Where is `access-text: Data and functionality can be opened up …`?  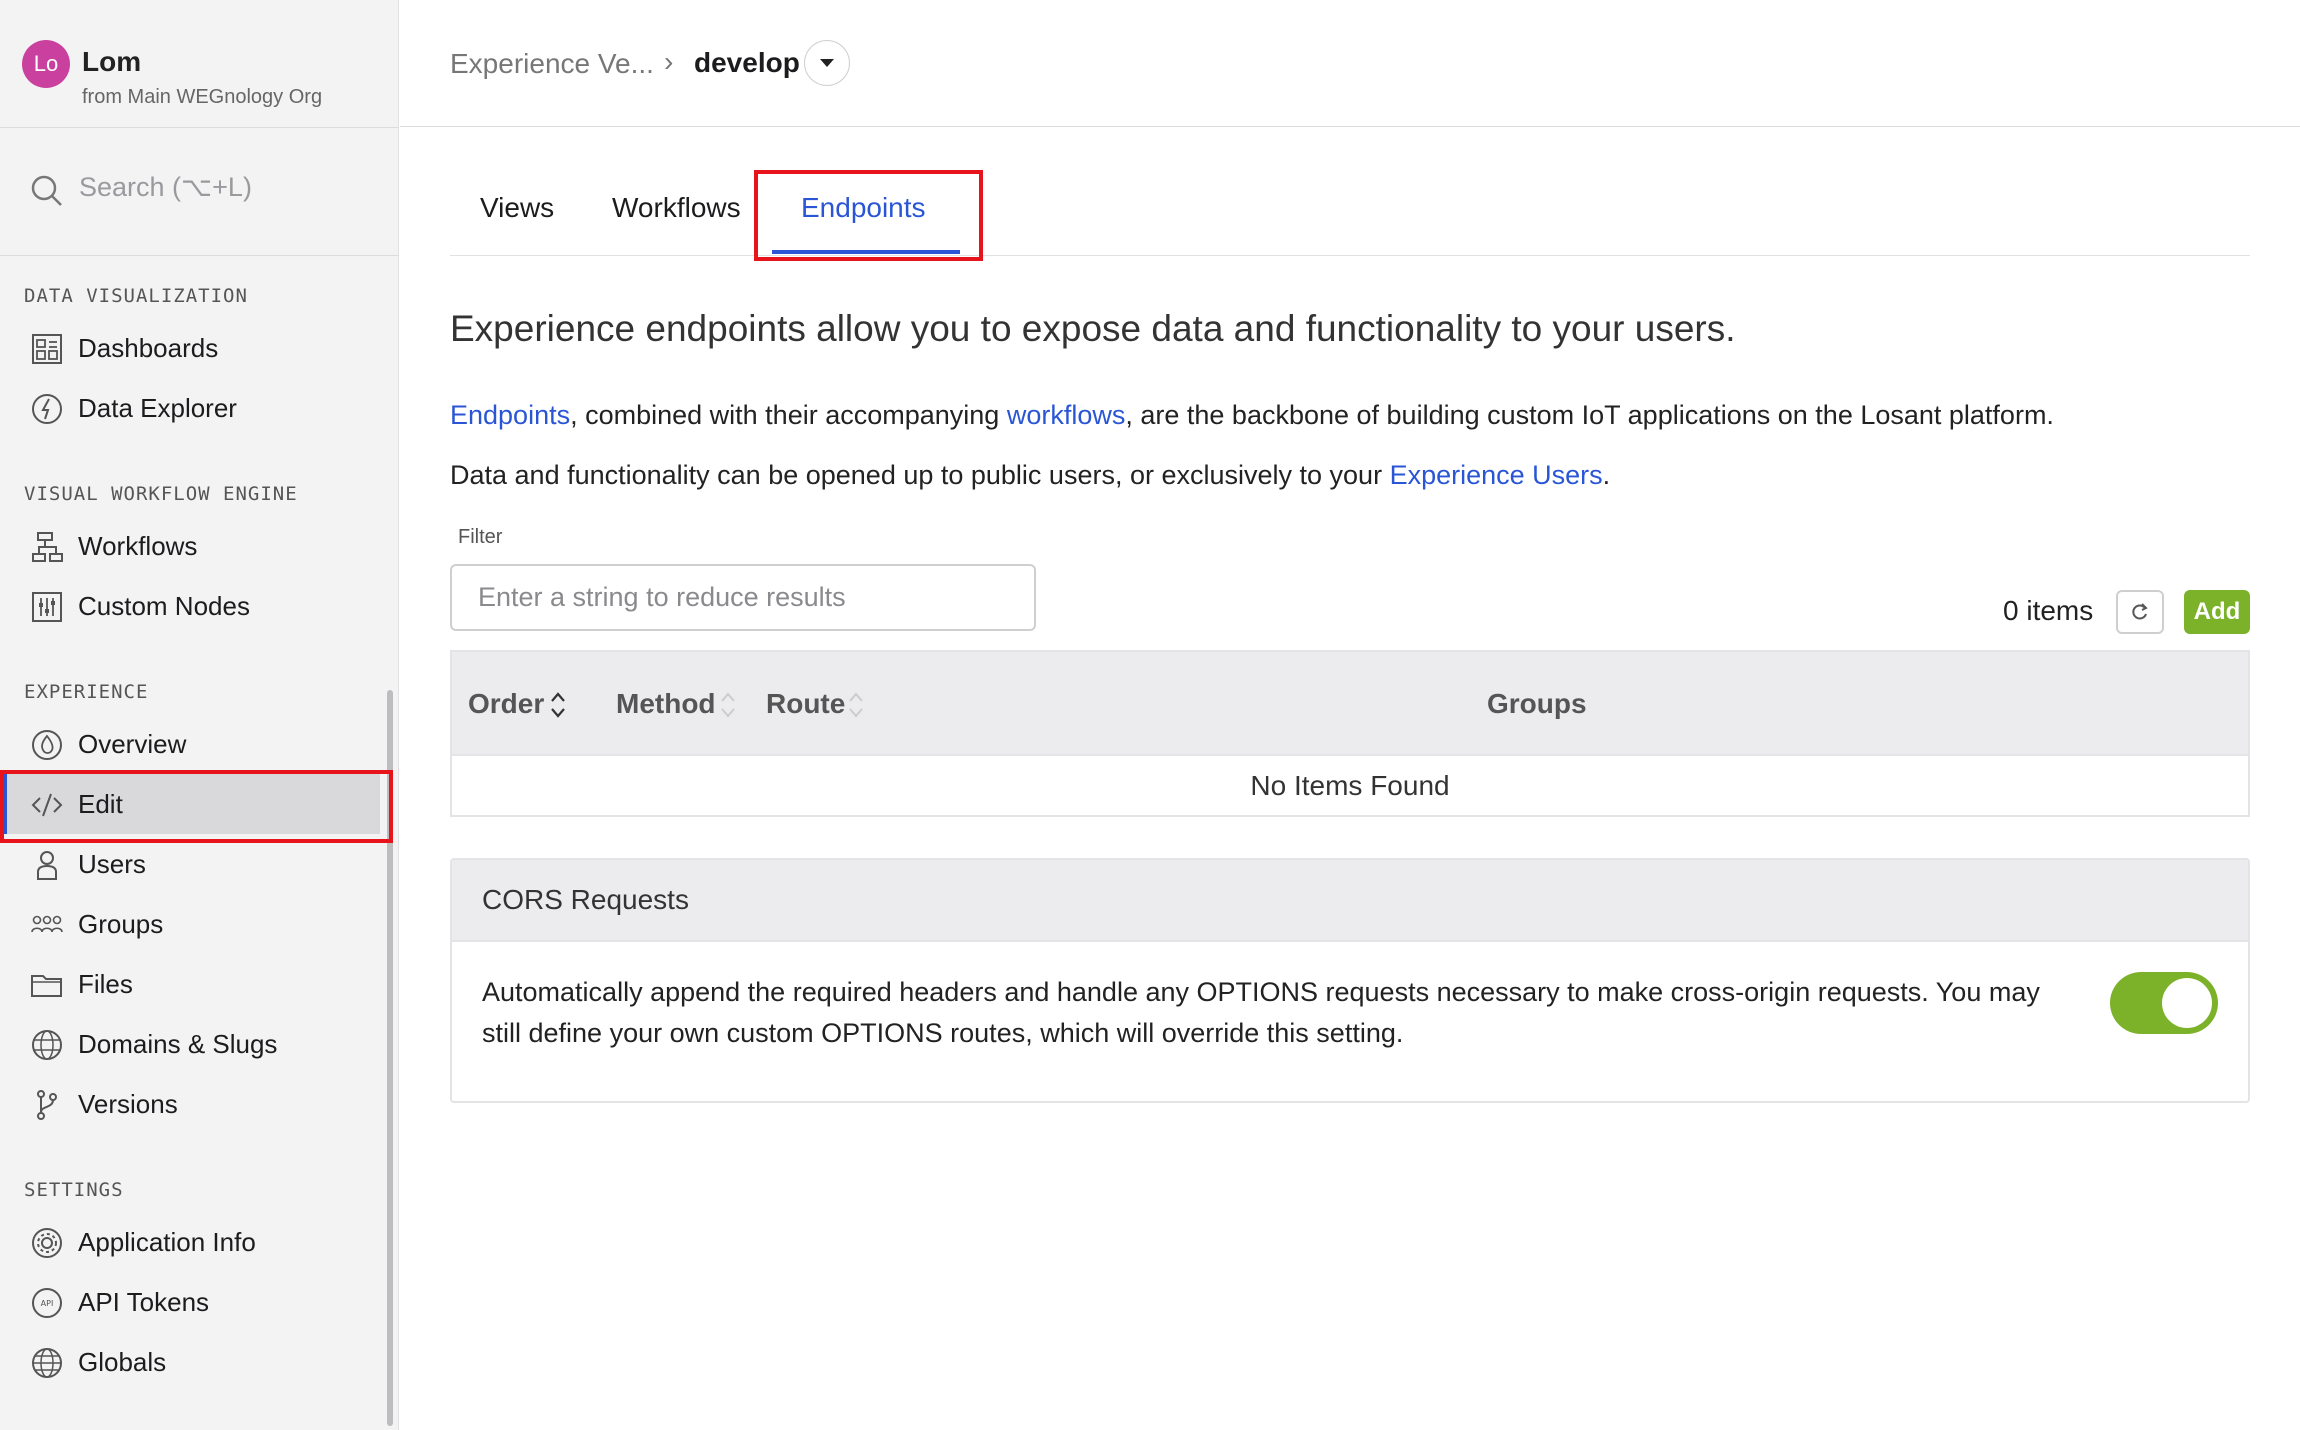
access-text: Data and functionality can be opened up … is located at coordinates (920, 475).